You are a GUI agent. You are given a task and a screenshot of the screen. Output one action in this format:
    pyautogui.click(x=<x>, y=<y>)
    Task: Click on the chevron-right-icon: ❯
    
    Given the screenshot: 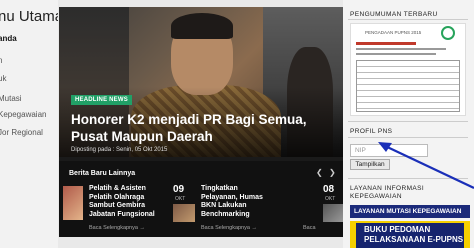 What is the action you would take?
    pyautogui.click(x=332, y=172)
    